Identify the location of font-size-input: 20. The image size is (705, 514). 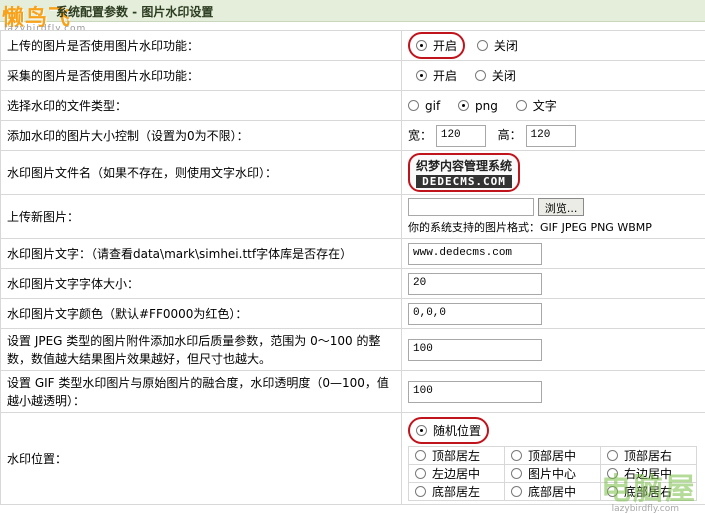
(475, 283).